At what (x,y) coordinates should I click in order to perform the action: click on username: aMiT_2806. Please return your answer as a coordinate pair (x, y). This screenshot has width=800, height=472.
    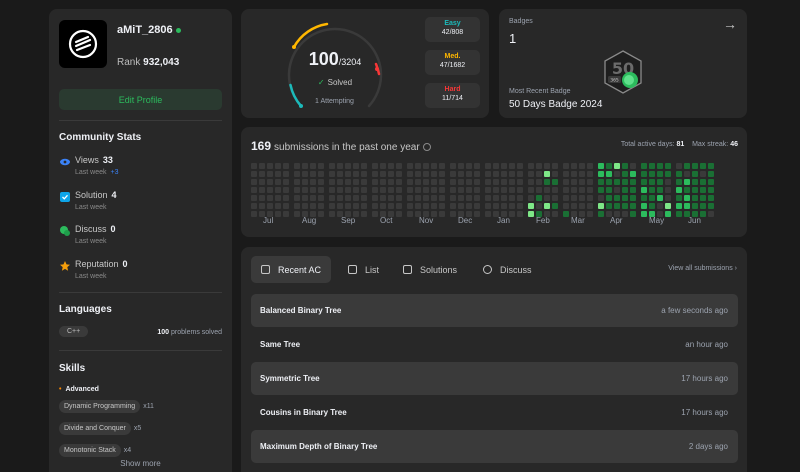
    Looking at the image, I should click on (149, 30).